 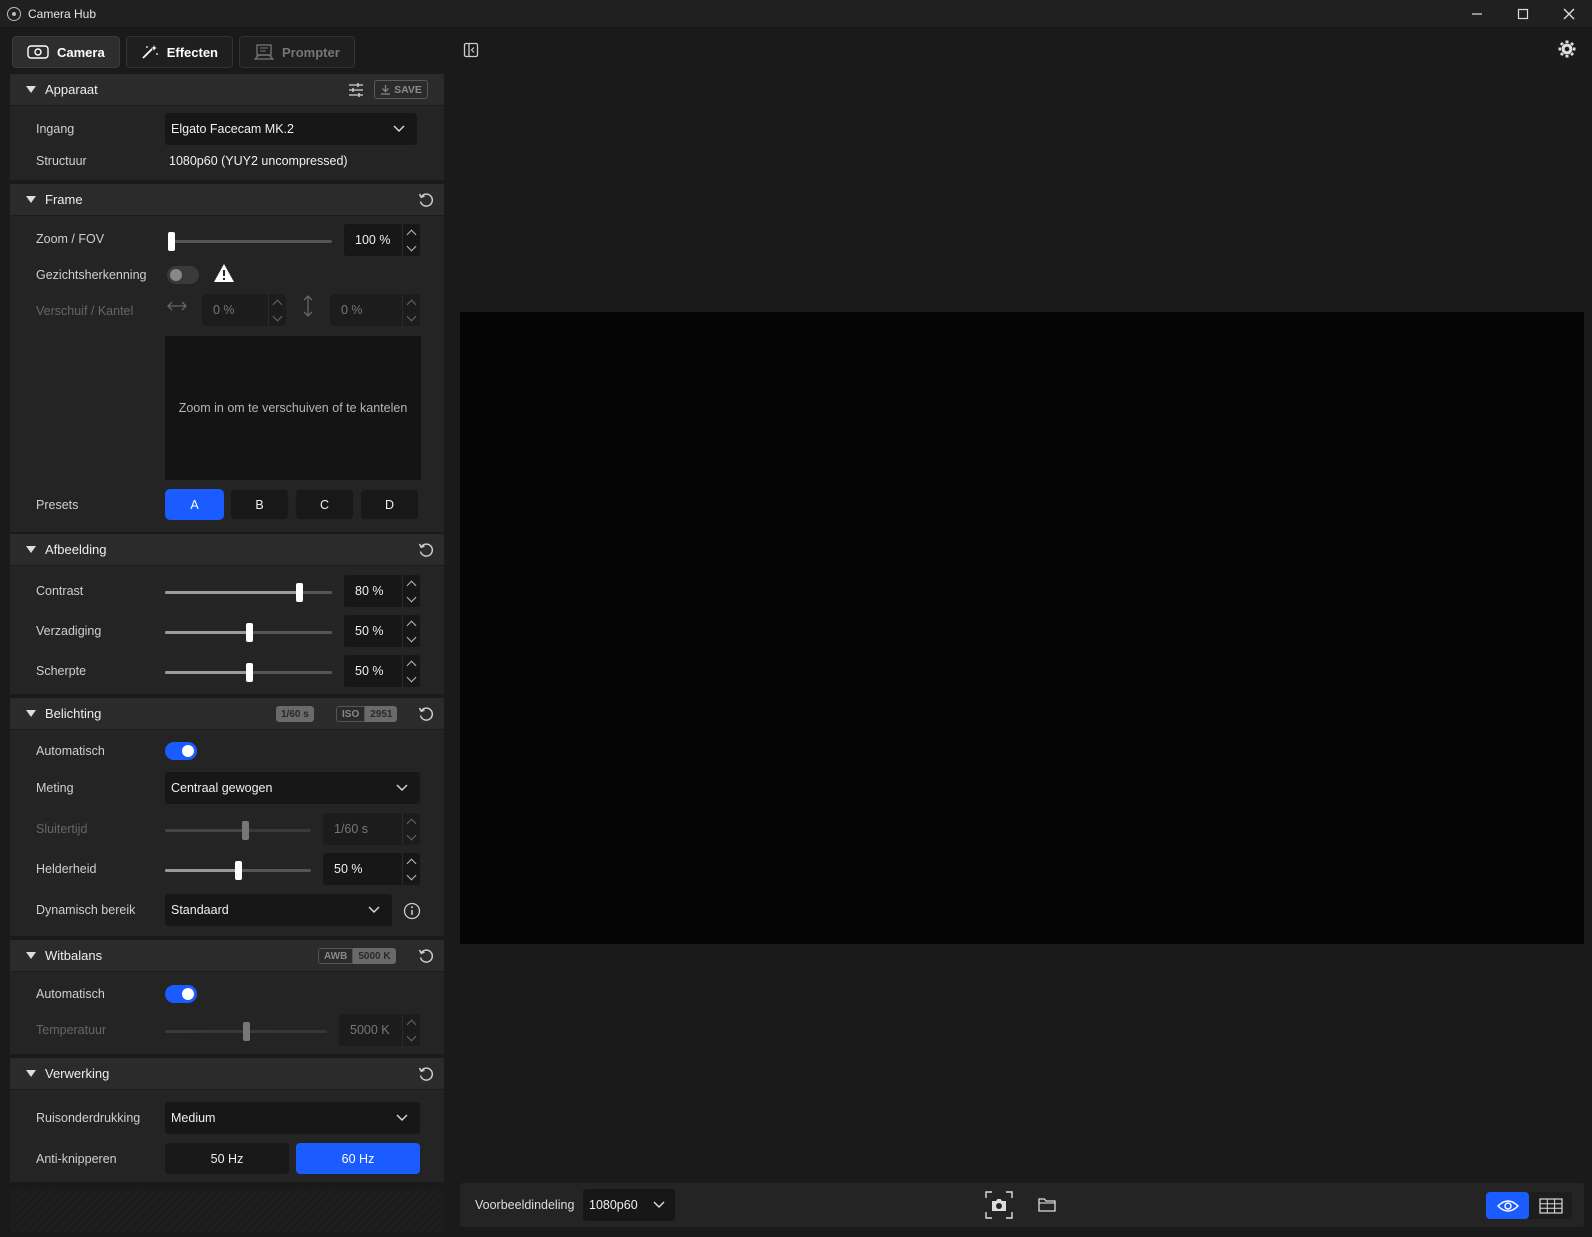 I want to click on chevron-down-icon, so click(x=659, y=1204).